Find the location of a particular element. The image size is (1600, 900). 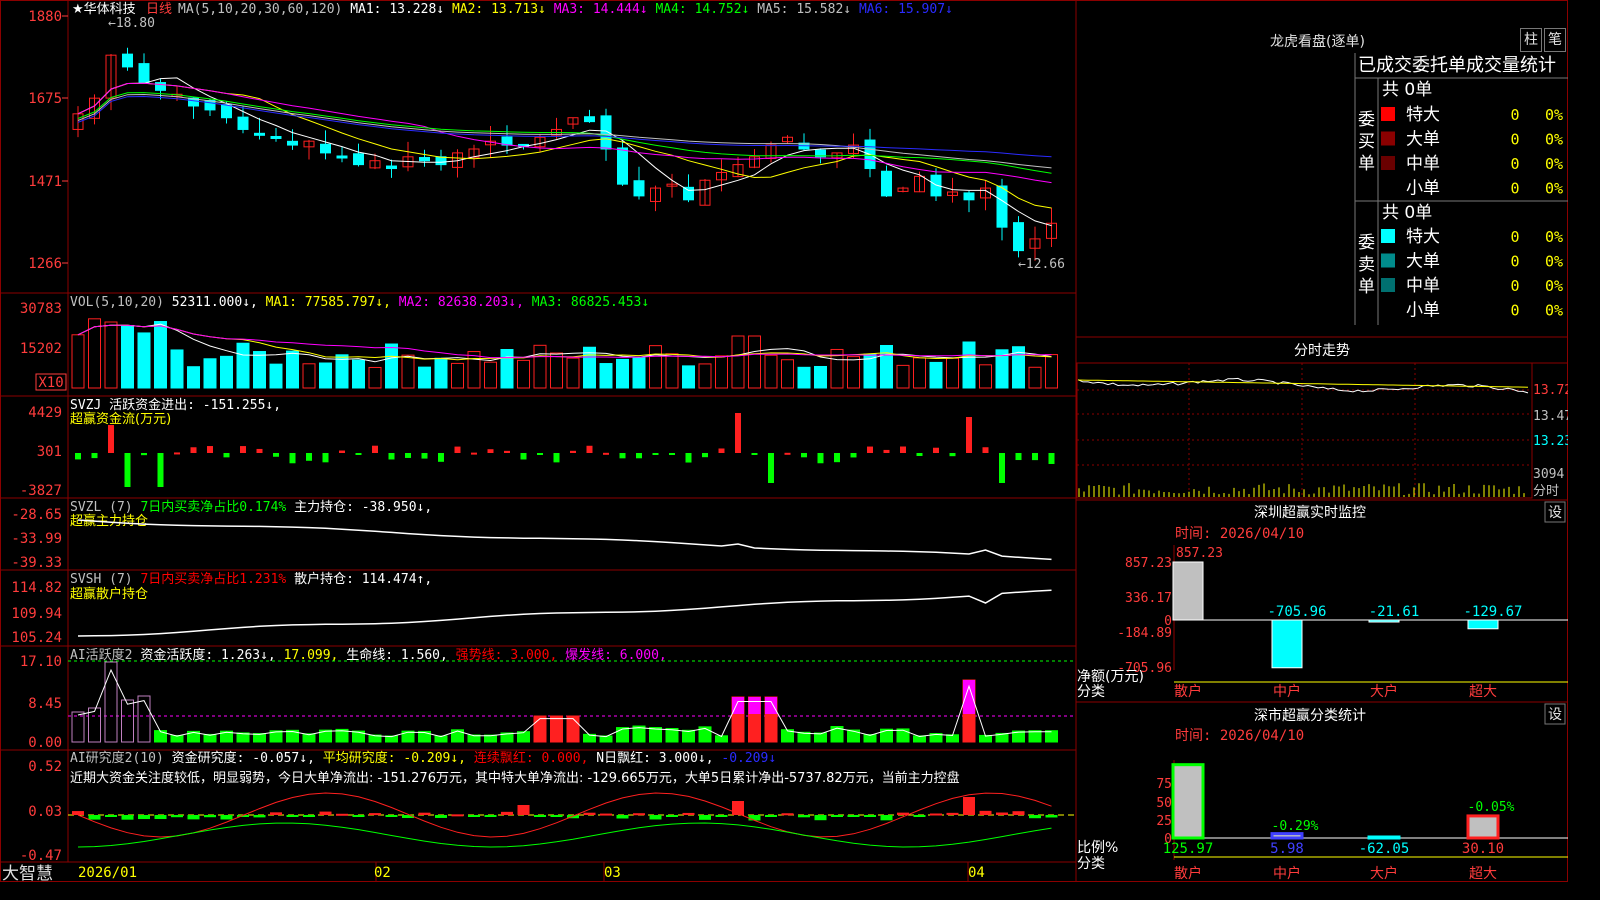

classify-bar is located at coordinates (1287, 836).